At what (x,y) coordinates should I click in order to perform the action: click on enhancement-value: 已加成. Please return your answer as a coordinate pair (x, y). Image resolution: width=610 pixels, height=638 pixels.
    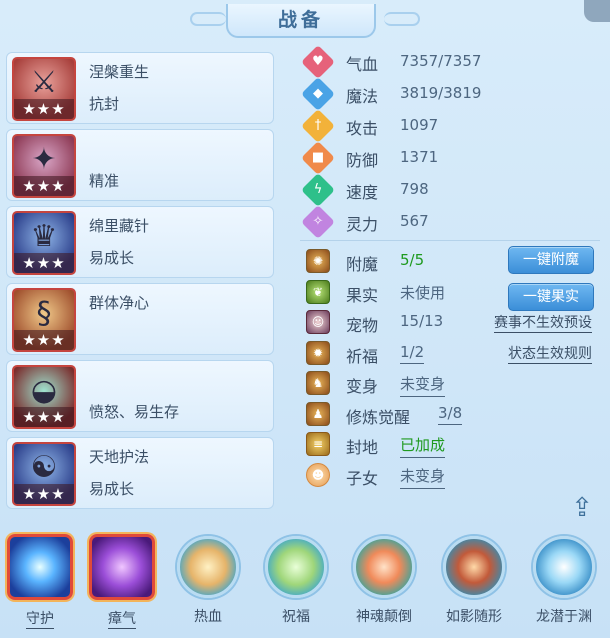
    Looking at the image, I should click on (423, 446).